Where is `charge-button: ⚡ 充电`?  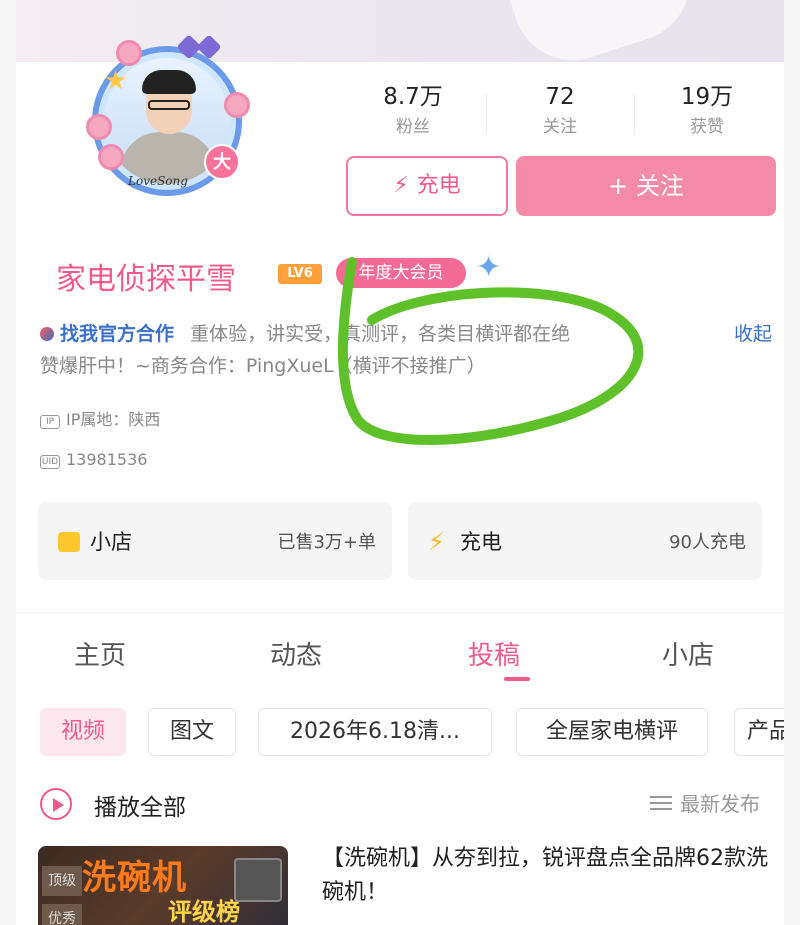
charge-button: ⚡ 充电 is located at coordinates (427, 186).